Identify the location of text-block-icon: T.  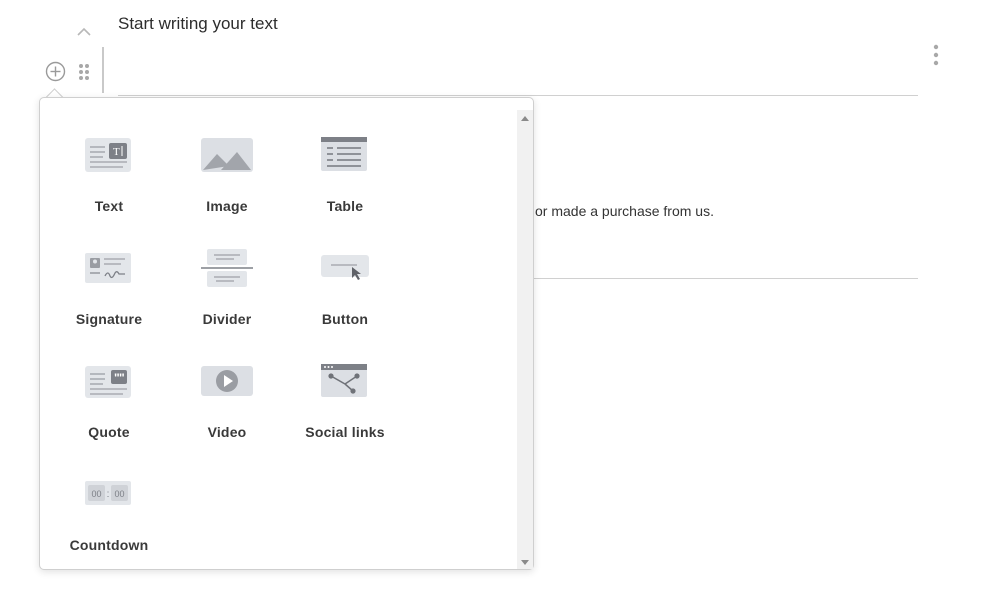
(108, 155).